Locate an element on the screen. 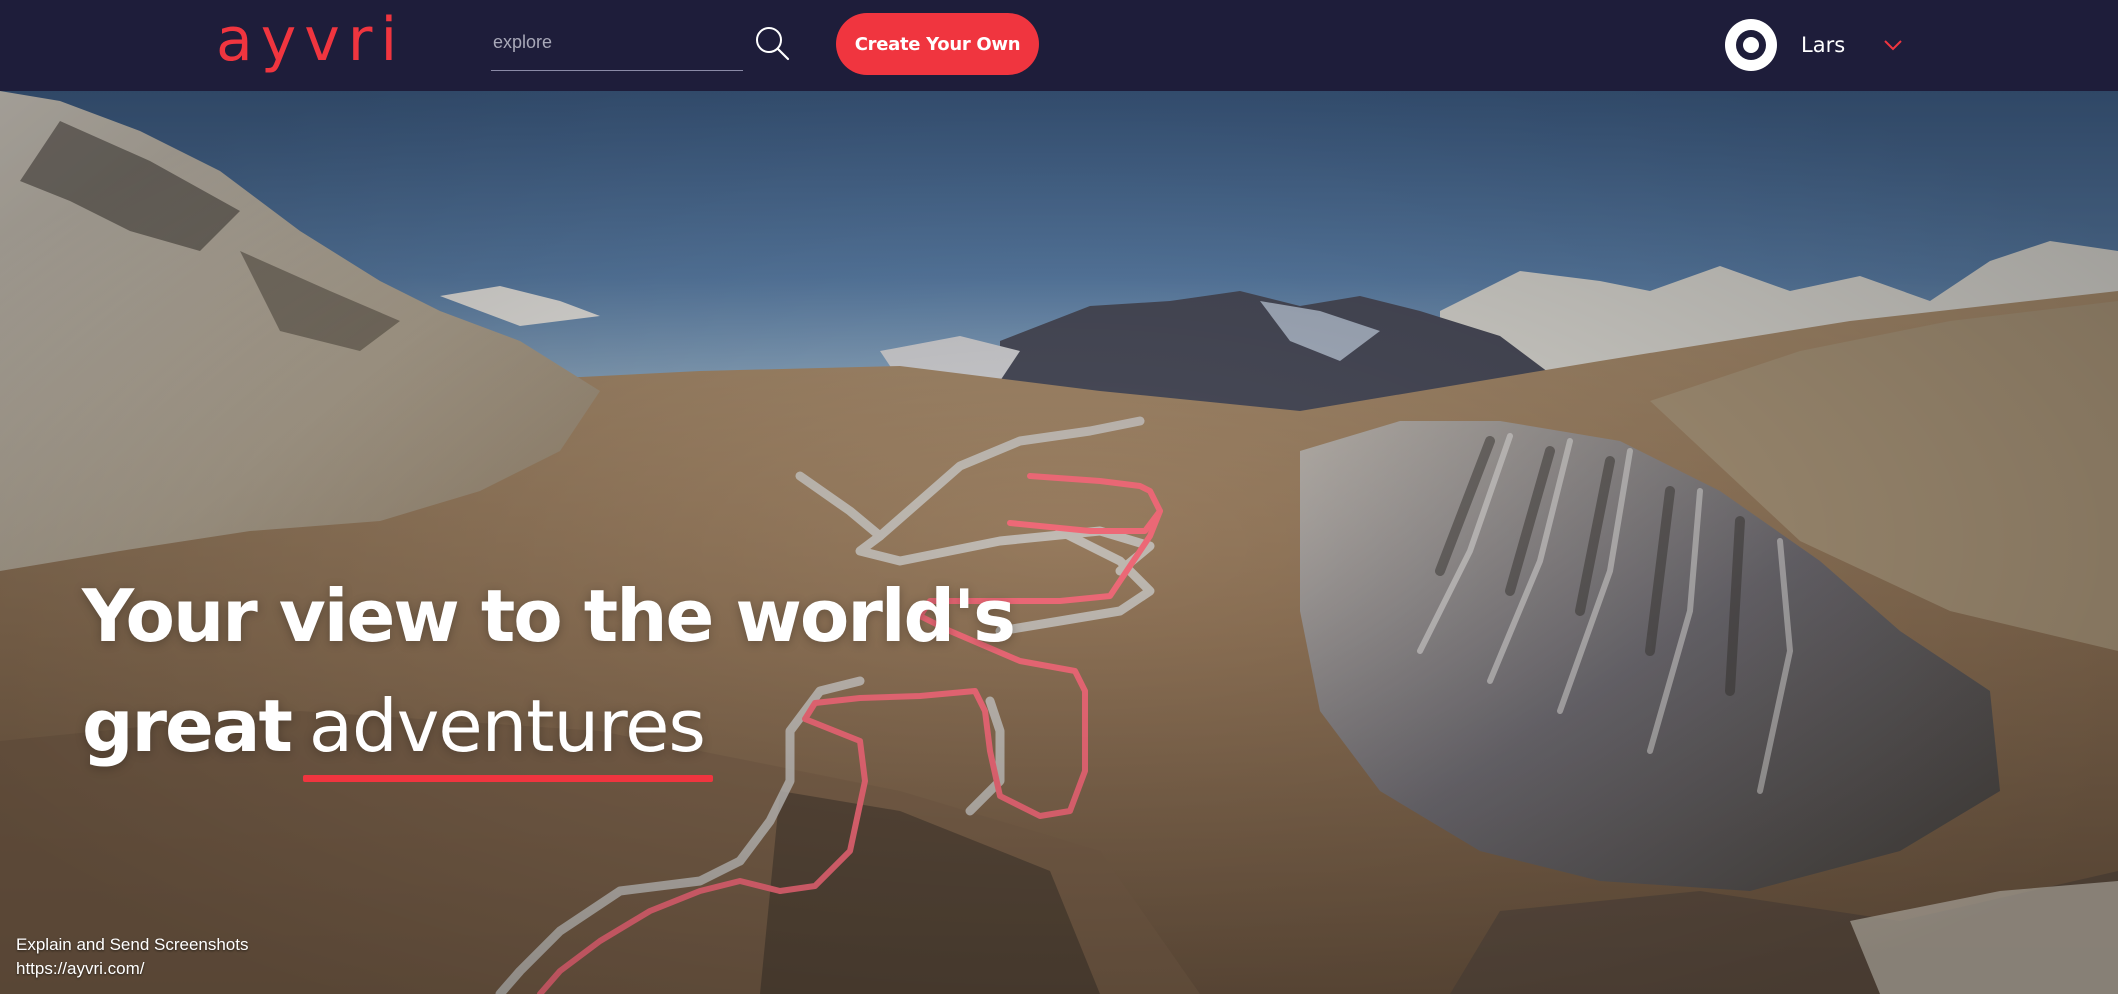  chevron-down-icon is located at coordinates (1893, 45).